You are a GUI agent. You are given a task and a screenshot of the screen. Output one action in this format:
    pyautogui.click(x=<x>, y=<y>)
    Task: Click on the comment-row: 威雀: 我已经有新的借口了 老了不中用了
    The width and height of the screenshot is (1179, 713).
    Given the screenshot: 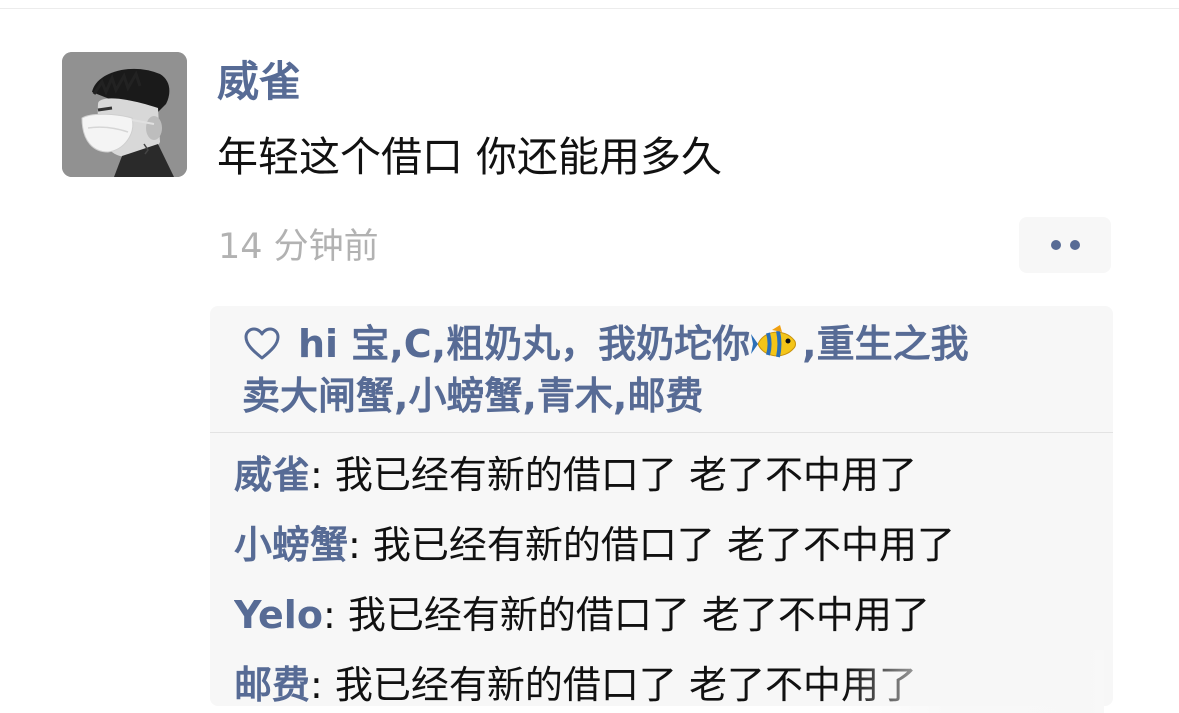 What is the action you would take?
    pyautogui.click(x=669, y=475)
    